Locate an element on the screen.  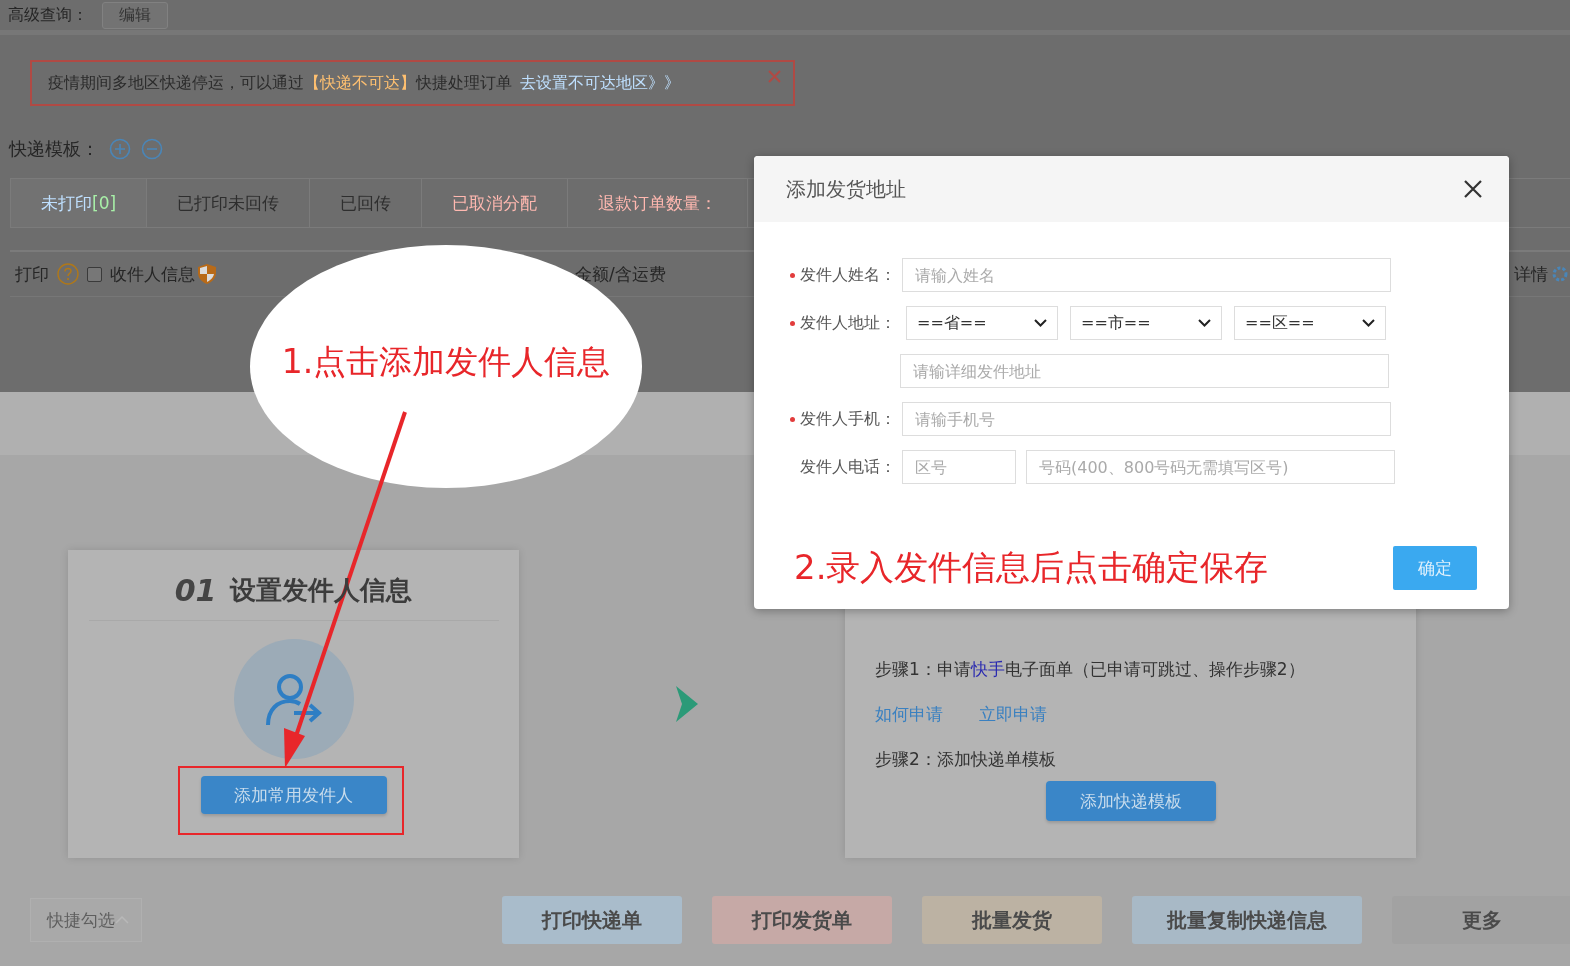
settings-link: 去设置不可达地区》》 is located at coordinates (600, 83).